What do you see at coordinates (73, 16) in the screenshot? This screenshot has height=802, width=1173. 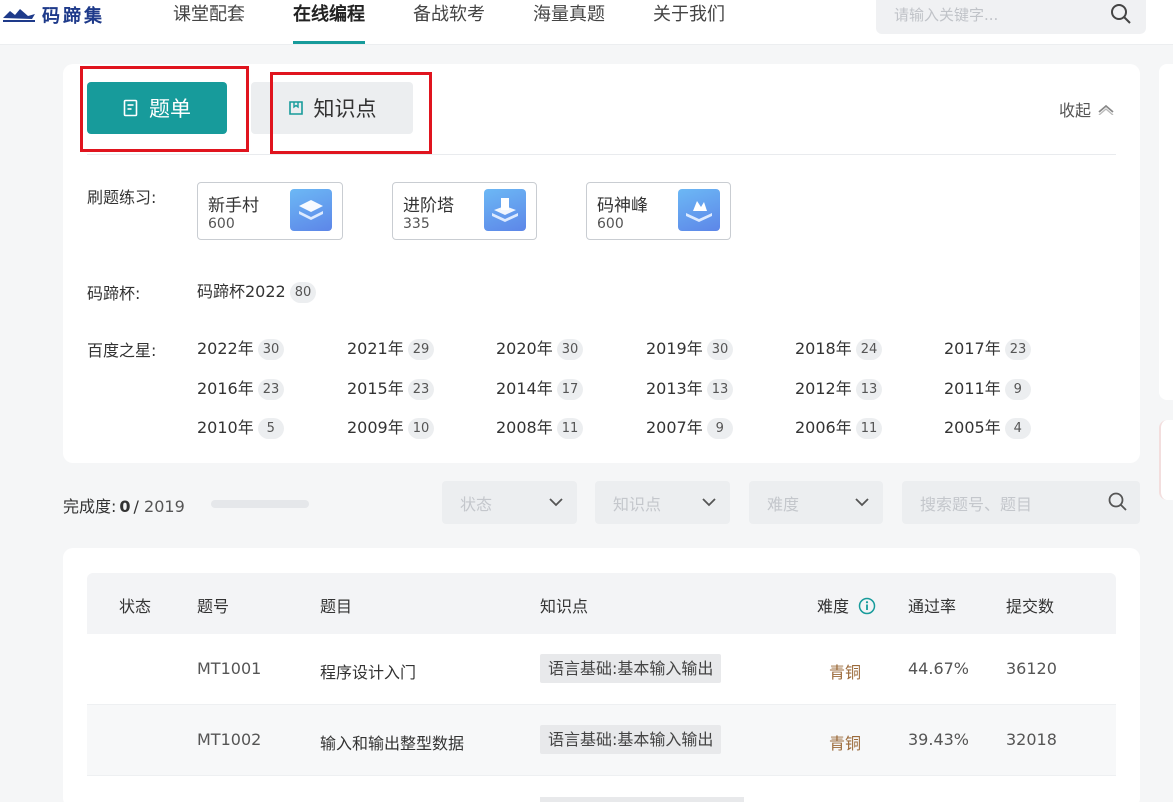 I see `logo-text: 码蹄集` at bounding box center [73, 16].